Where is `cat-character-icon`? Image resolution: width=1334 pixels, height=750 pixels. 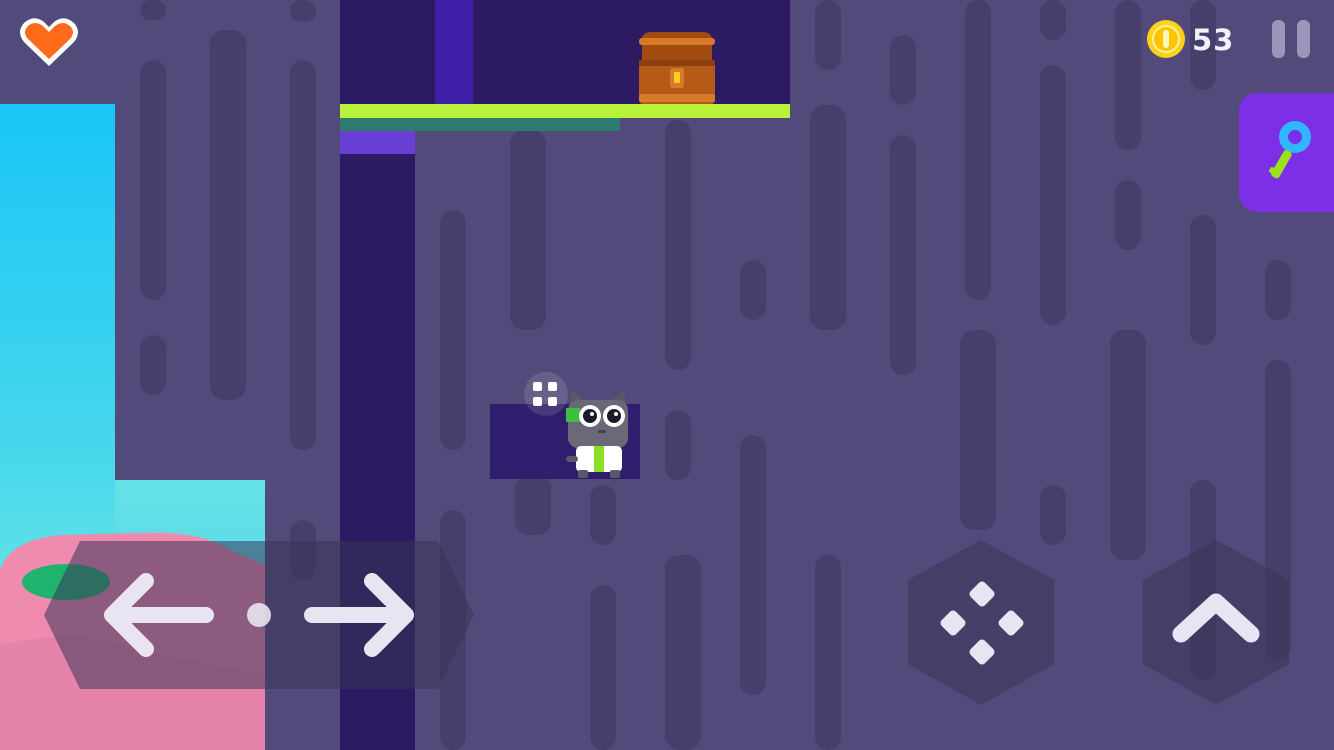
cat-character-icon is located at coordinates (597, 434).